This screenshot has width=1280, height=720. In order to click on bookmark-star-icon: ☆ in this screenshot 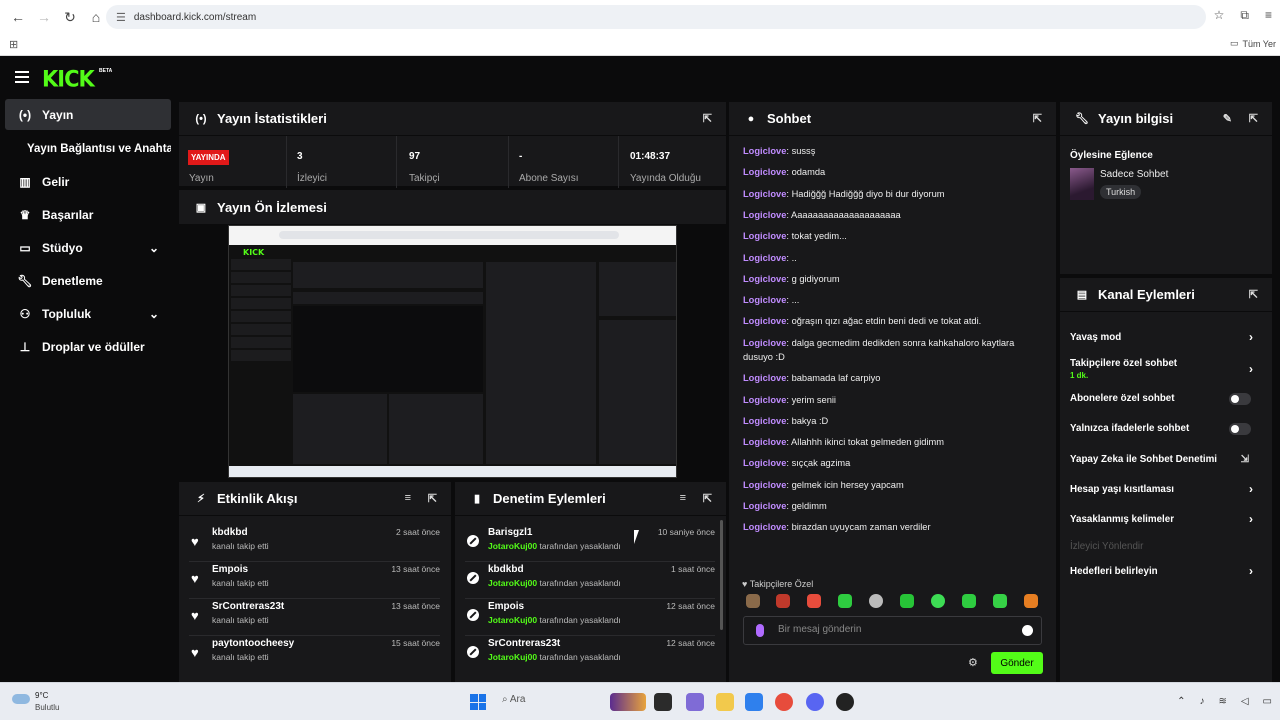, I will do `click(1219, 15)`.